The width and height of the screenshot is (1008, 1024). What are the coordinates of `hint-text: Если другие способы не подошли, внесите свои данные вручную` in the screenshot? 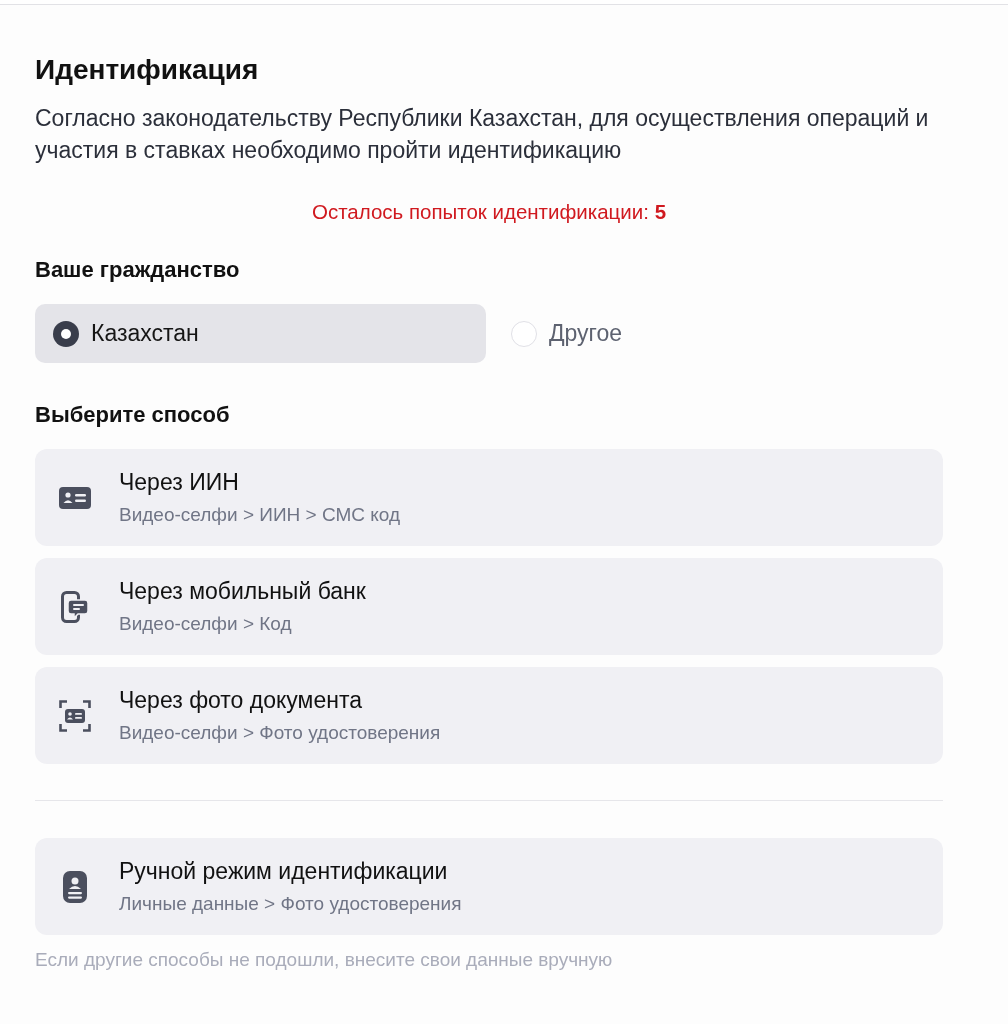 It's located at (324, 960).